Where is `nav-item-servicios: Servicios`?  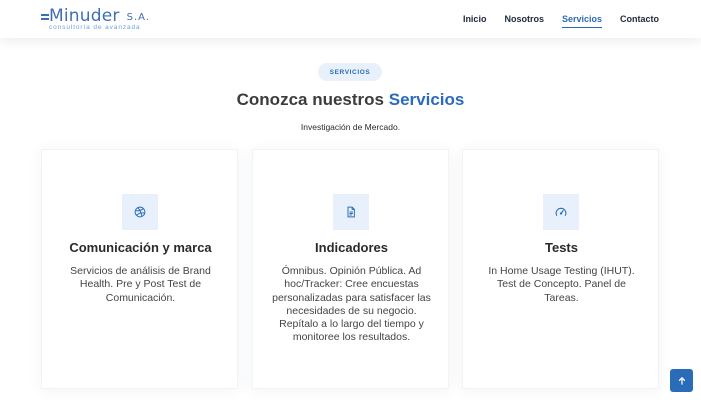
nav-item-servicios: Servicios is located at coordinates (582, 19).